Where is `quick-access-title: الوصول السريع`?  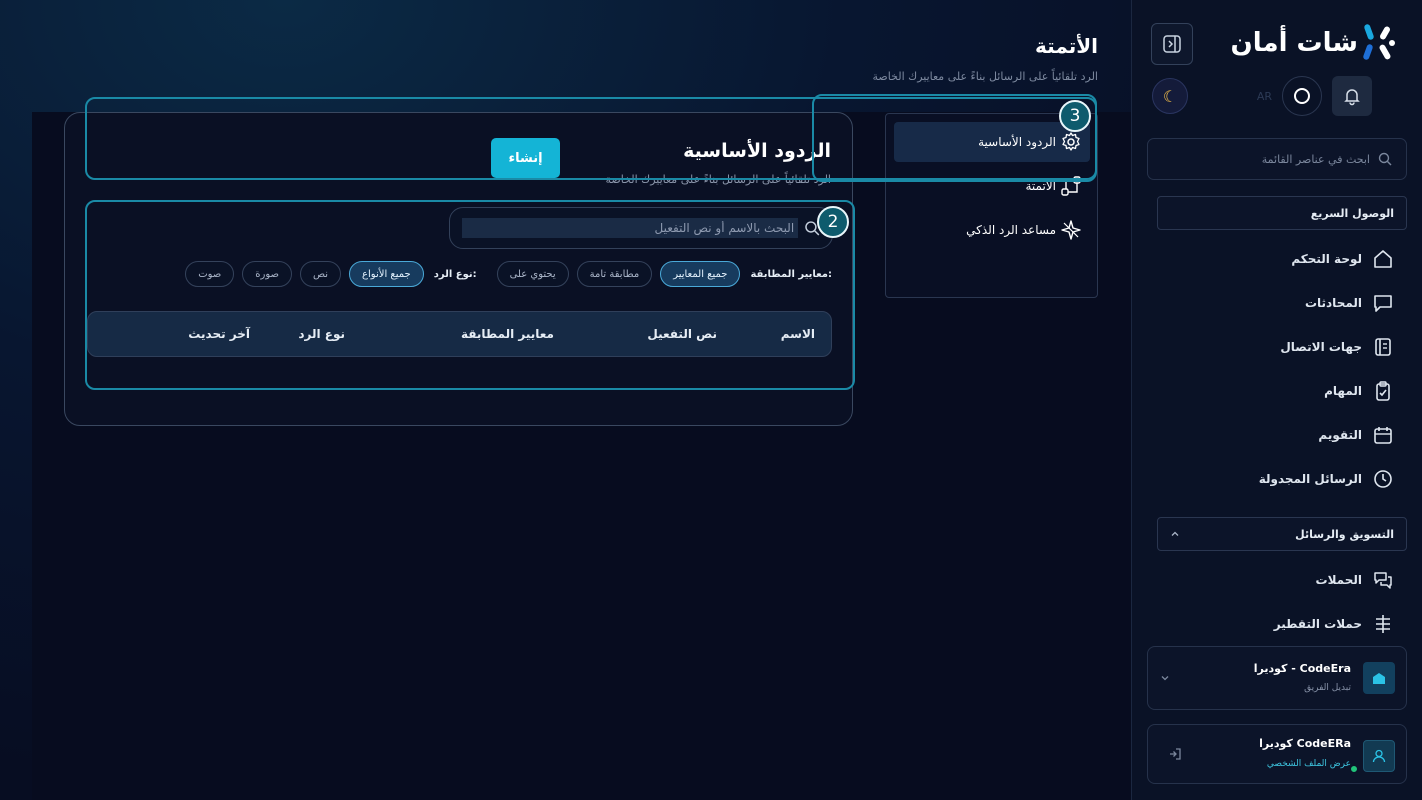
quick-access-title: الوصول السريع is located at coordinates (1352, 213).